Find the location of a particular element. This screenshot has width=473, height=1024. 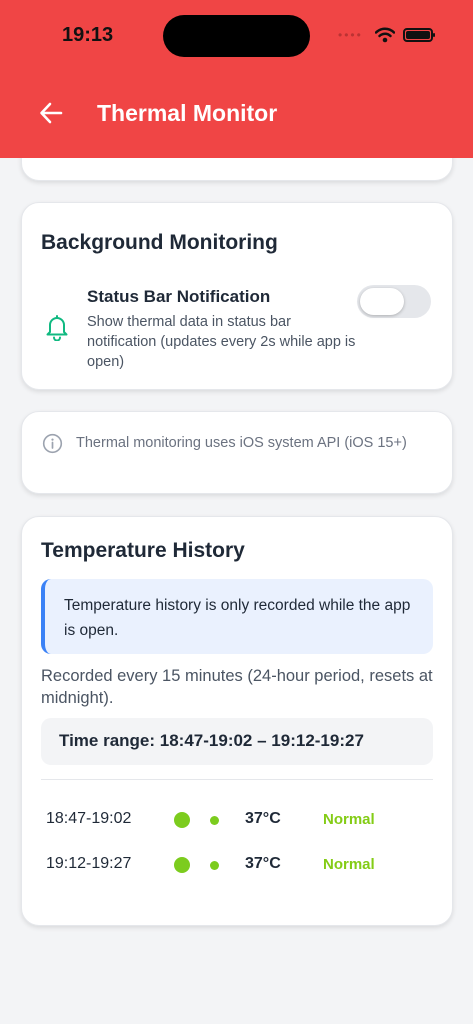

status-bar-notification-title: Status Bar Notification is located at coordinates (179, 296).